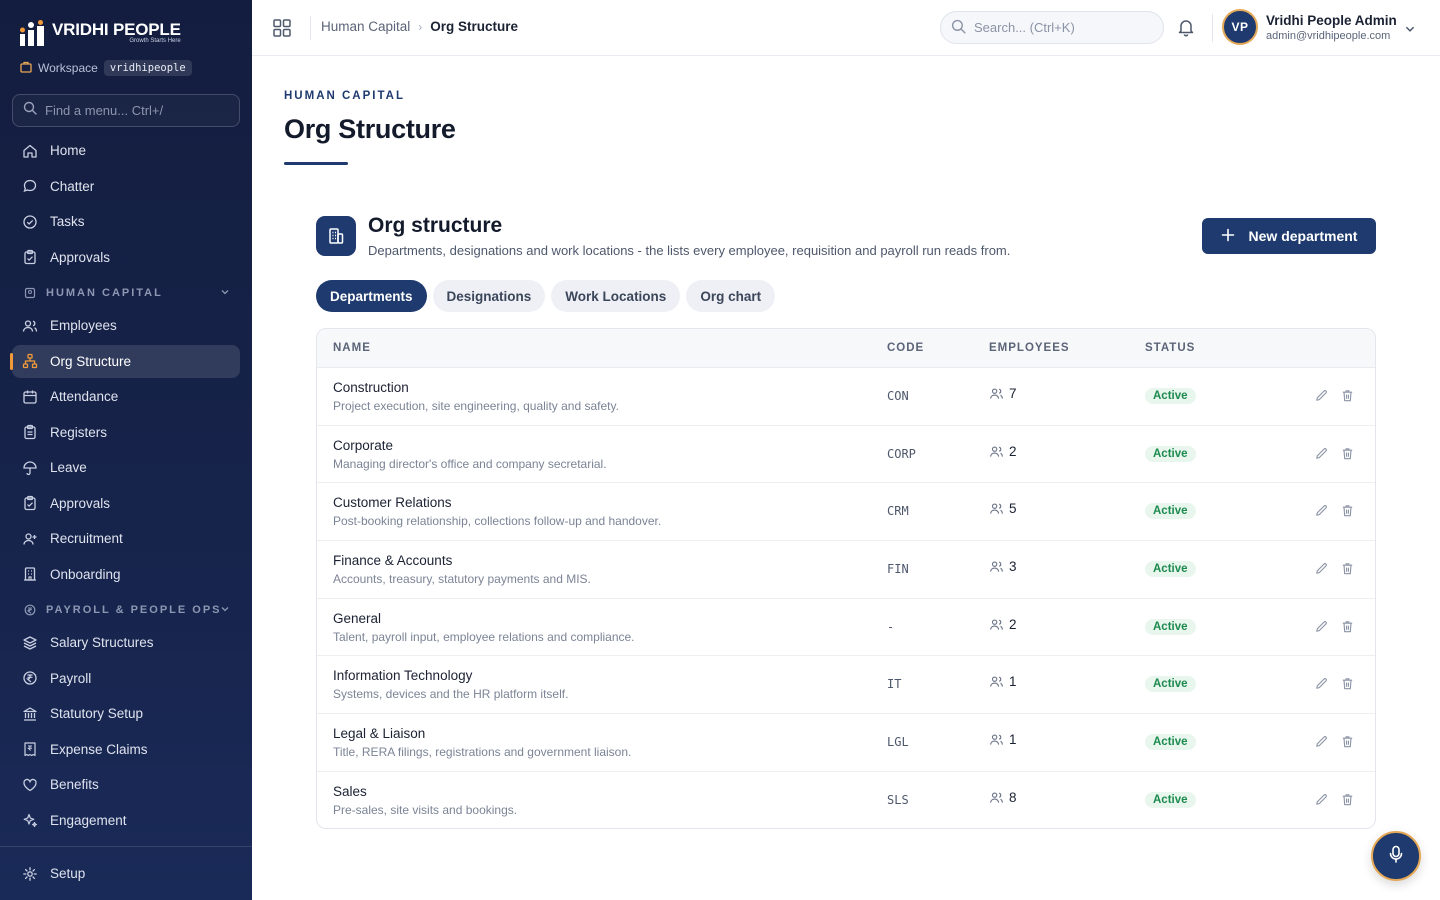 This screenshot has height=900, width=1440. What do you see at coordinates (350, 791) in the screenshot?
I see `department-name: Sales` at bounding box center [350, 791].